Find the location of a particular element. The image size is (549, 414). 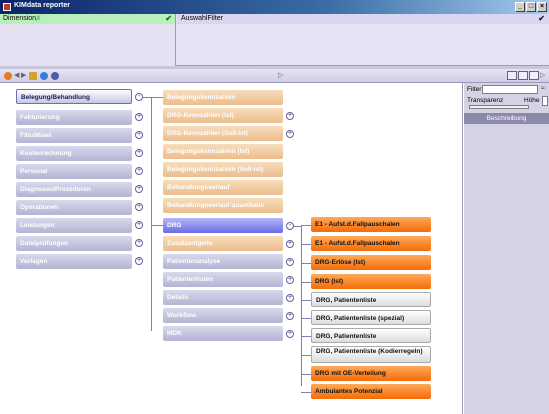

collapse-arrow-icon: ▷ is located at coordinates (280, 75).